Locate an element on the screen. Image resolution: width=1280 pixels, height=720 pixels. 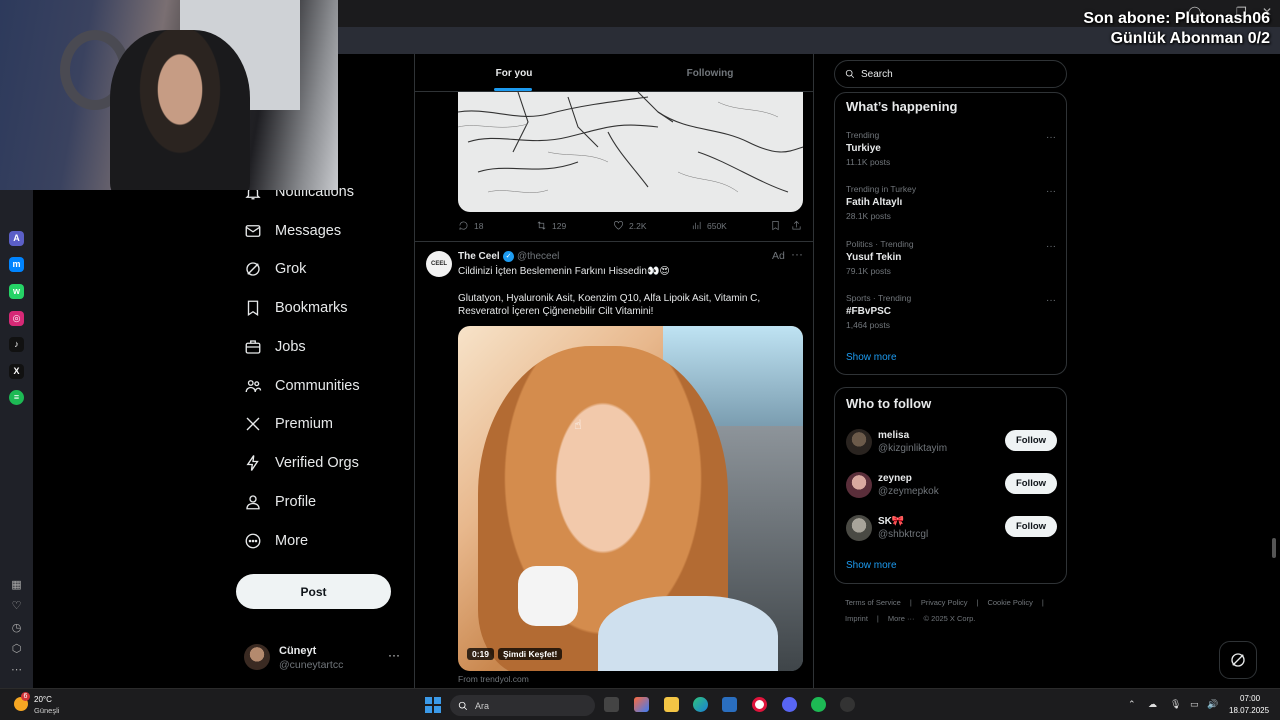
nav-profile: Profile is located at coordinates (280, 502).